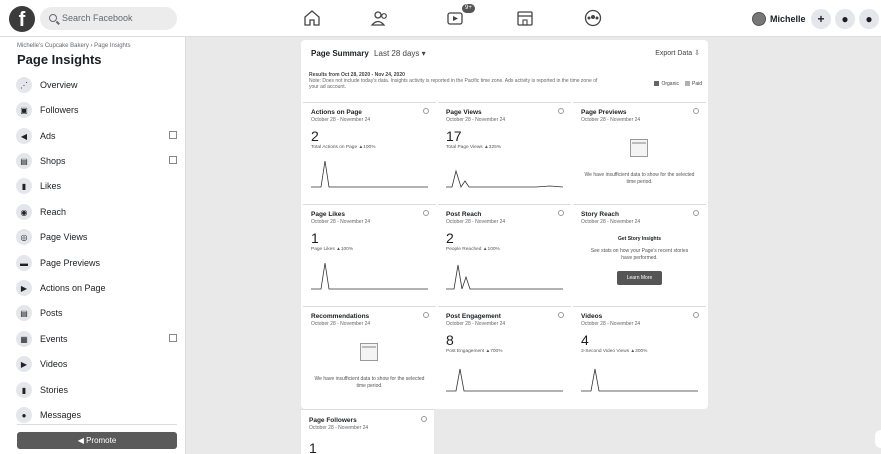 The height and width of the screenshot is (454, 881). What do you see at coordinates (98, 288) in the screenshot?
I see `sidebar-item-actions-on-page: ▶ Actions on Page` at bounding box center [98, 288].